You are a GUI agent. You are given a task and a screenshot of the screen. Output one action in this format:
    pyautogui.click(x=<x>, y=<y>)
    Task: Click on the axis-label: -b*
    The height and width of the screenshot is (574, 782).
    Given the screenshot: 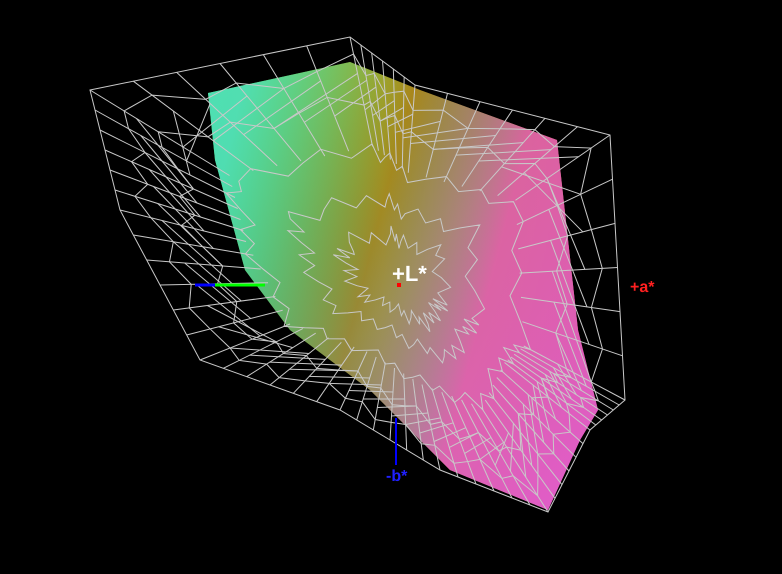 What is the action you would take?
    pyautogui.click(x=397, y=476)
    